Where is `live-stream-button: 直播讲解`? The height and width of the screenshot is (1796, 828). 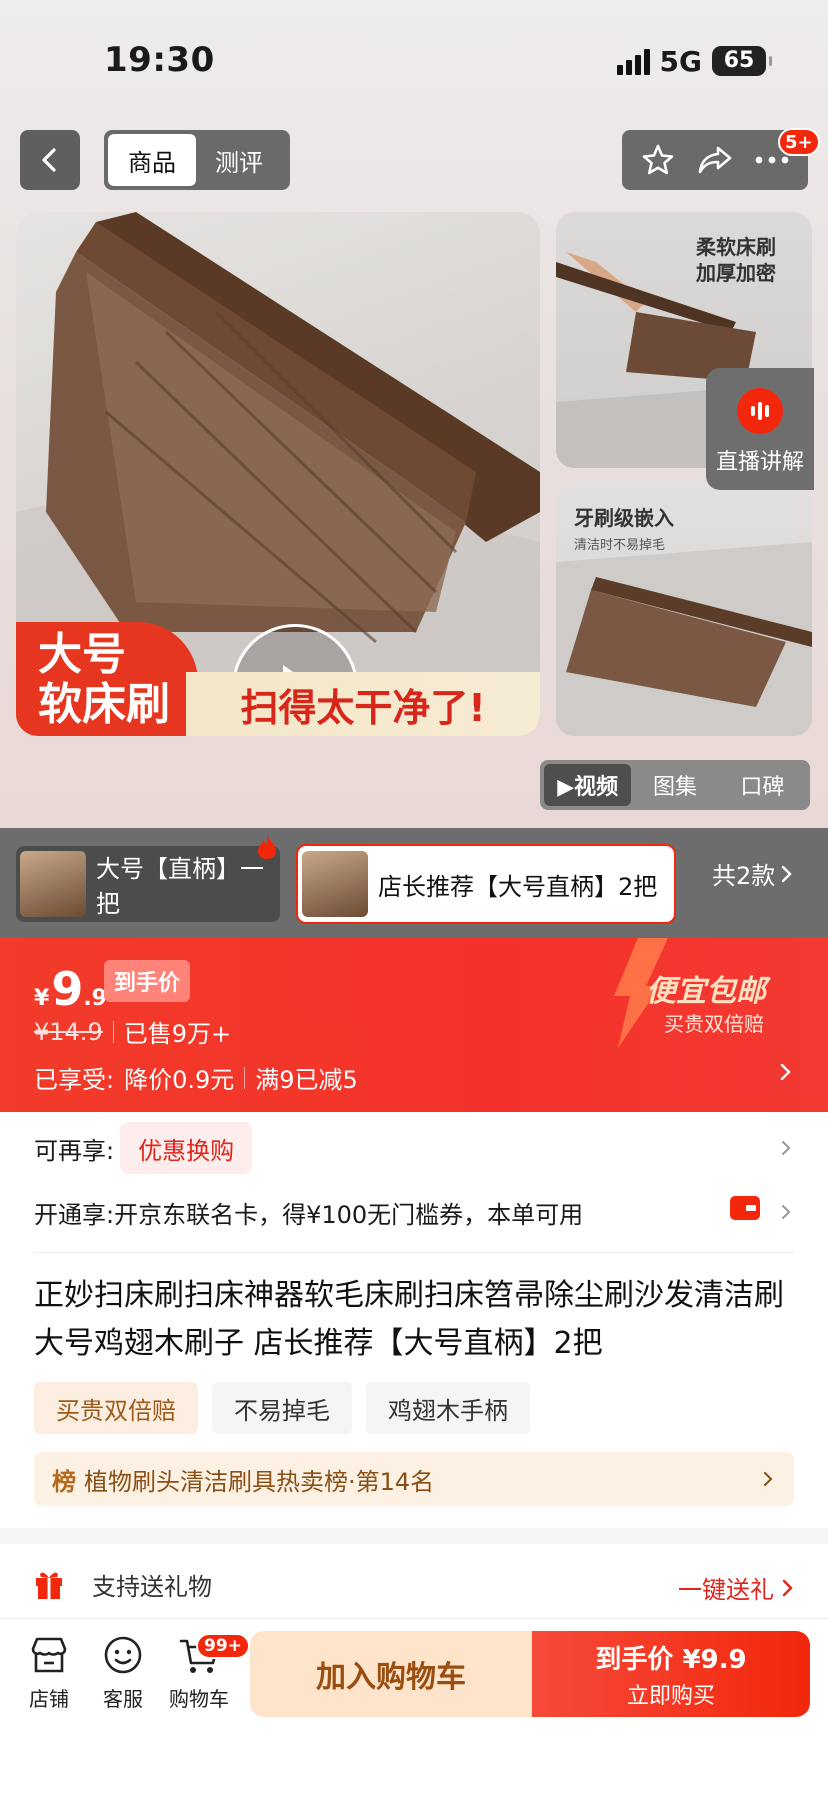 live-stream-button: 直播讲解 is located at coordinates (760, 429).